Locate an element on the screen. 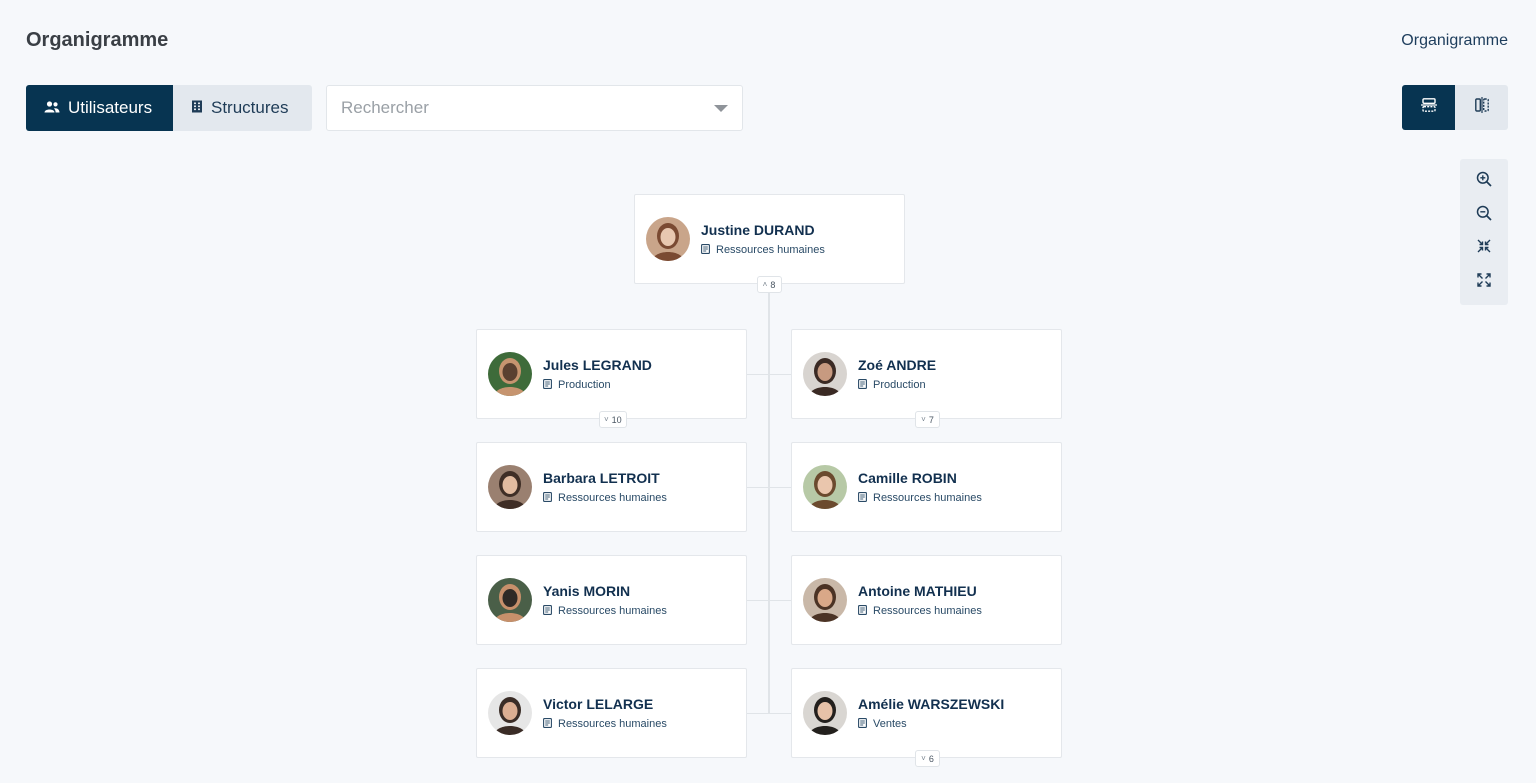 The height and width of the screenshot is (783, 1536). page-title: Organigramme is located at coordinates (97, 40).